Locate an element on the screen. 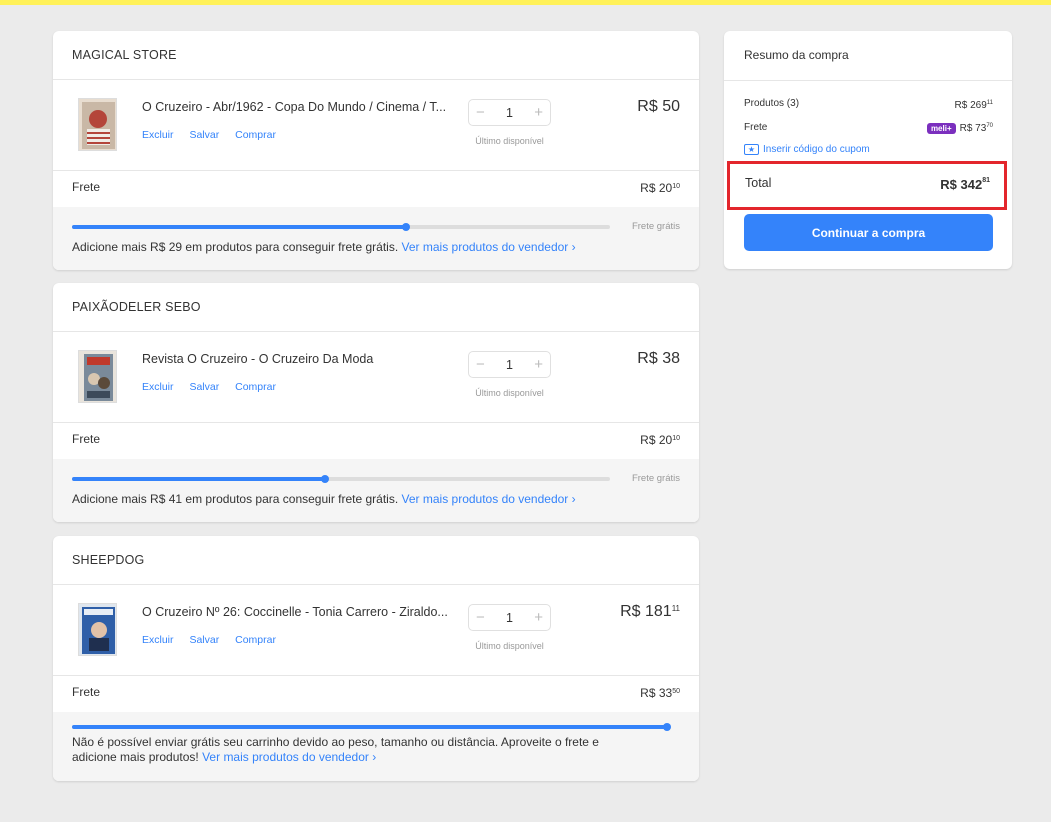 Image resolution: width=1051 pixels, height=822 pixels. seller-name: PAIXÃODELER SEBO is located at coordinates (376, 307).